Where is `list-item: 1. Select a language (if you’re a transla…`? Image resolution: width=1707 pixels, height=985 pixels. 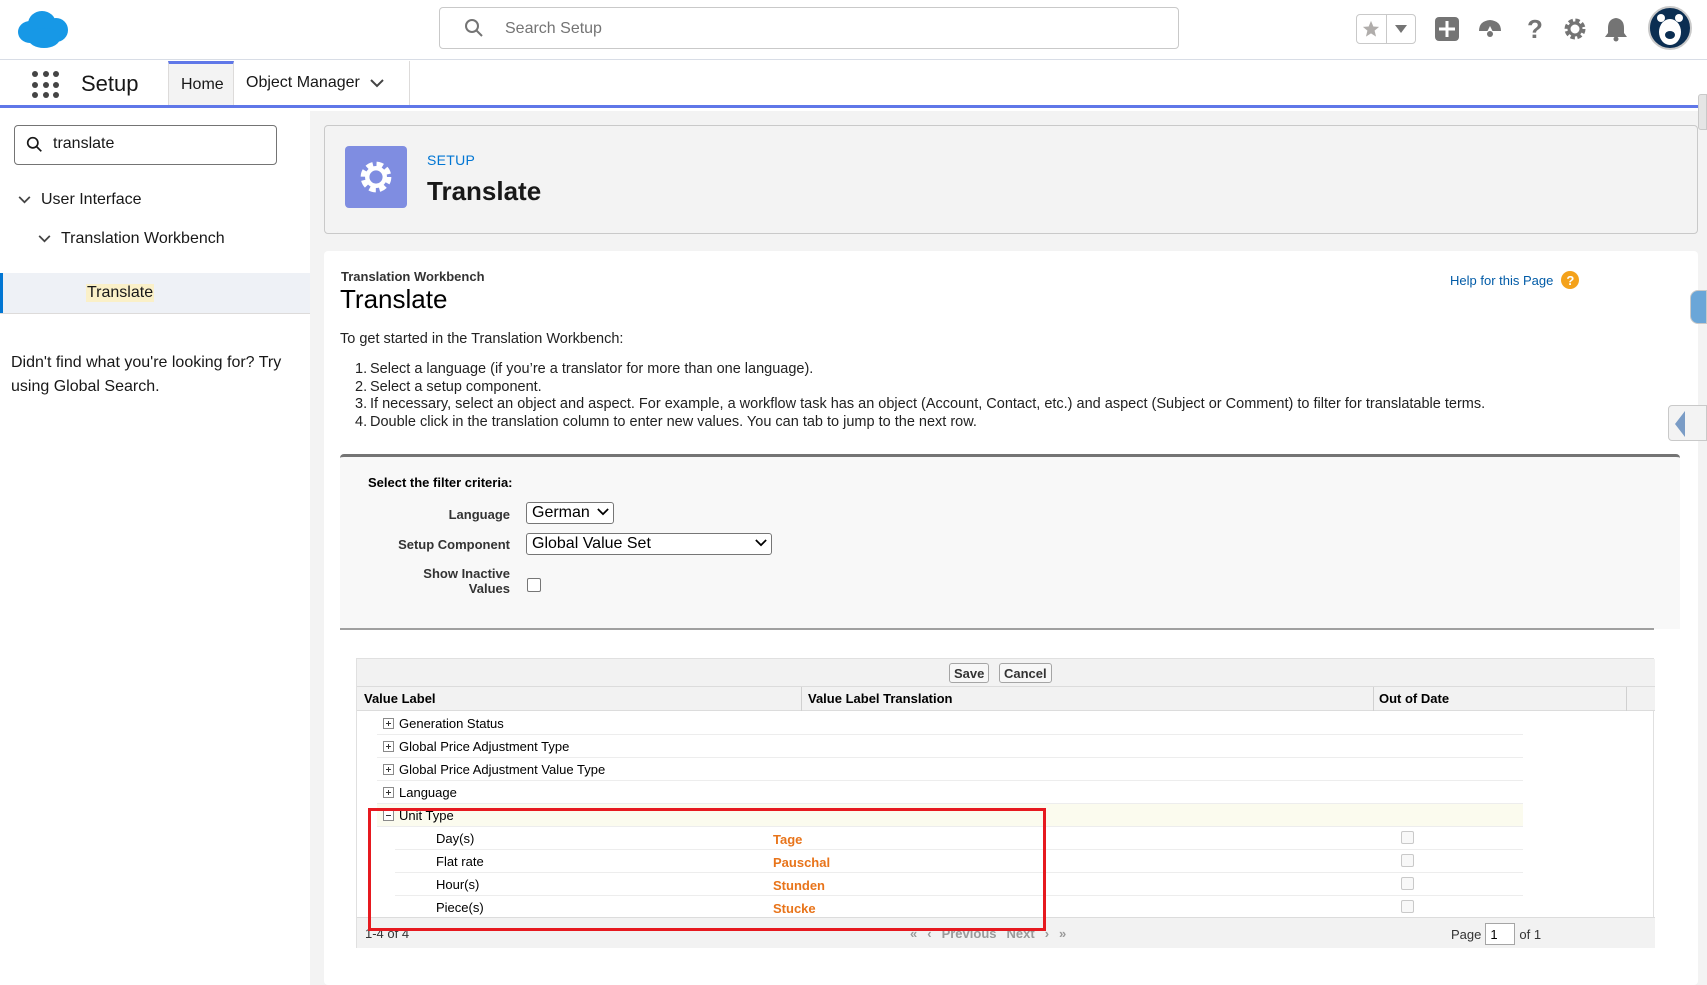
list-item: 1. Select a language (if you’re a transla… is located at coordinates (584, 369).